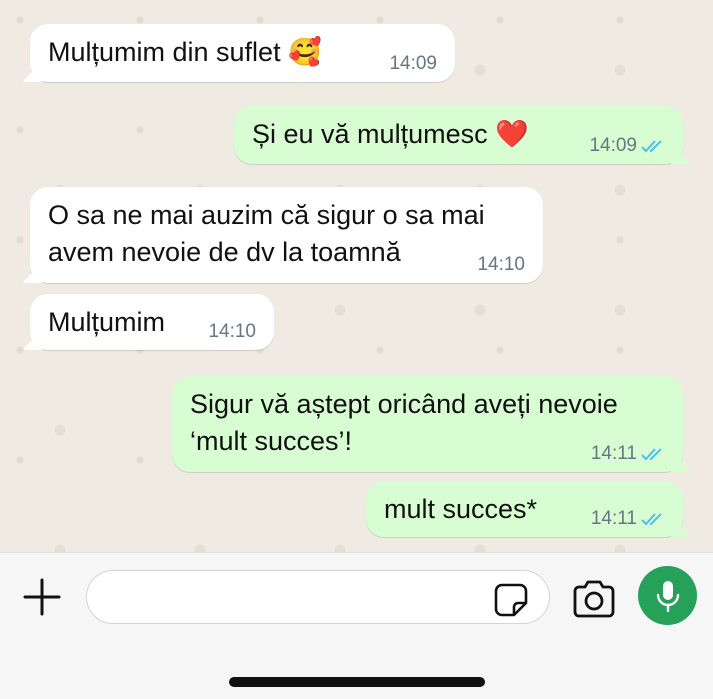 The height and width of the screenshot is (699, 713). Describe the element at coordinates (107, 322) in the screenshot. I see `message-text: Mulțumim` at that location.